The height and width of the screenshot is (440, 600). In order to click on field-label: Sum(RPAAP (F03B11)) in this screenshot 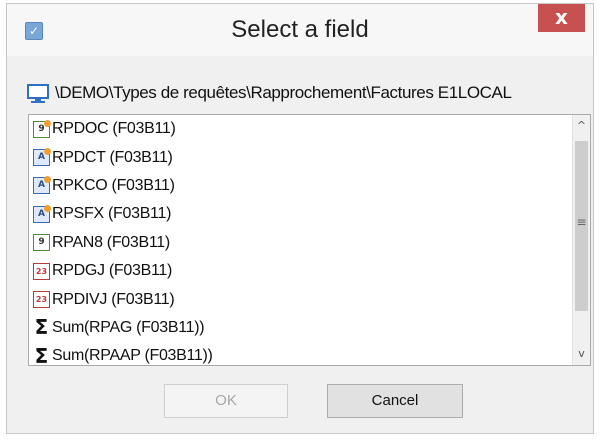, I will do `click(132, 356)`.